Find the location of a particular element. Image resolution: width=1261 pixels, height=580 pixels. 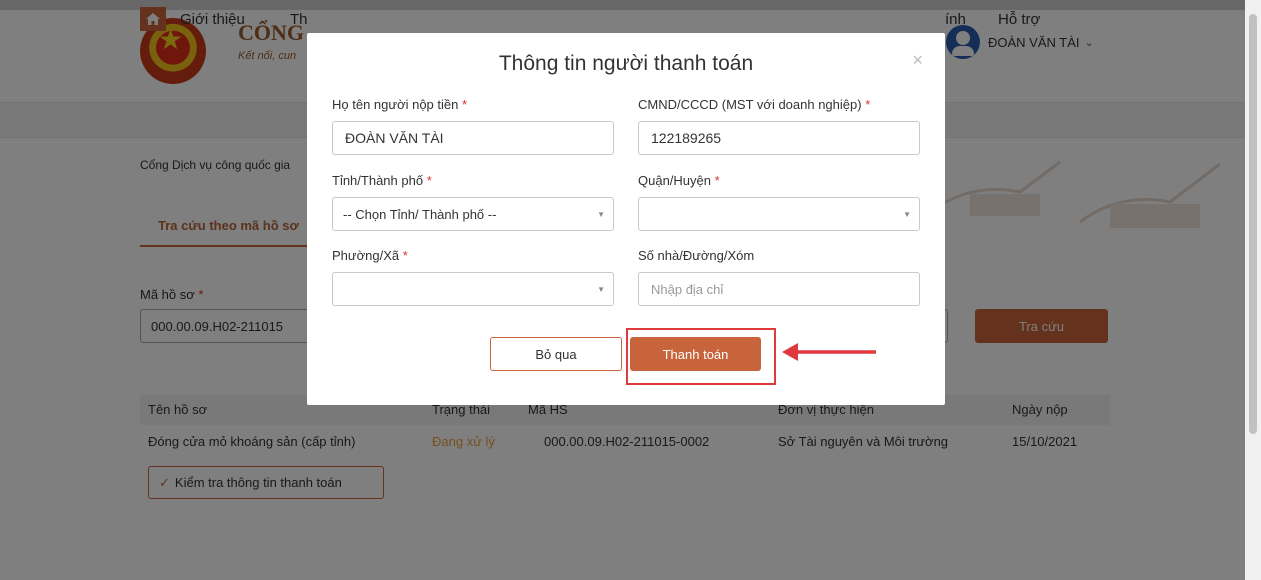

id-number-label: CMND/CCCD (MST với doanh nghiệp) * is located at coordinates (754, 104).